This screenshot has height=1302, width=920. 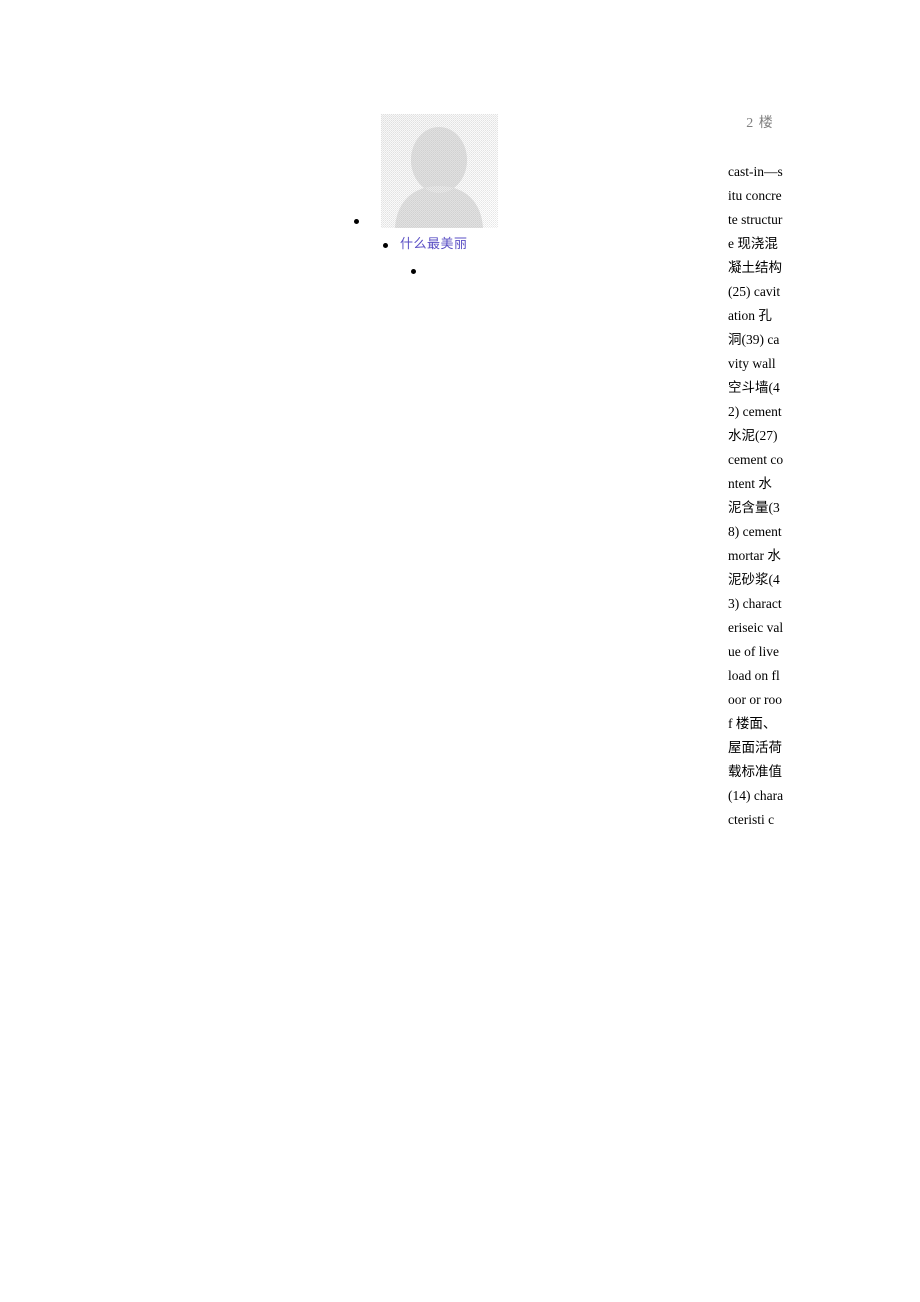 I want to click on default-user-avatar-icon, so click(x=439, y=171).